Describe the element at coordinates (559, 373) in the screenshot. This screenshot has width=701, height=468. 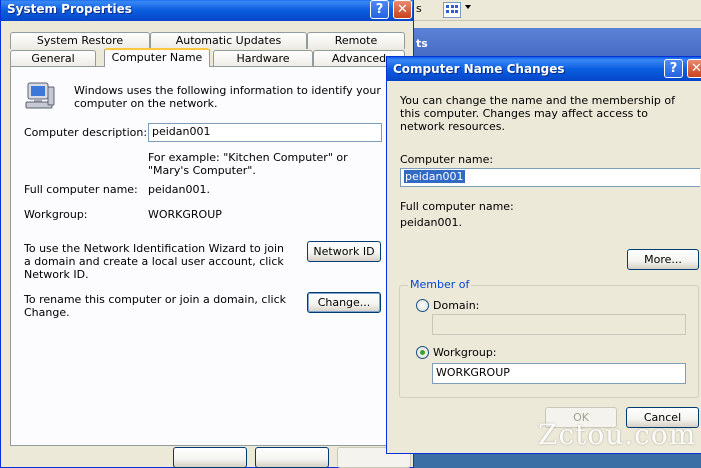
I see `workgroup-input: WORKGROUP` at that location.